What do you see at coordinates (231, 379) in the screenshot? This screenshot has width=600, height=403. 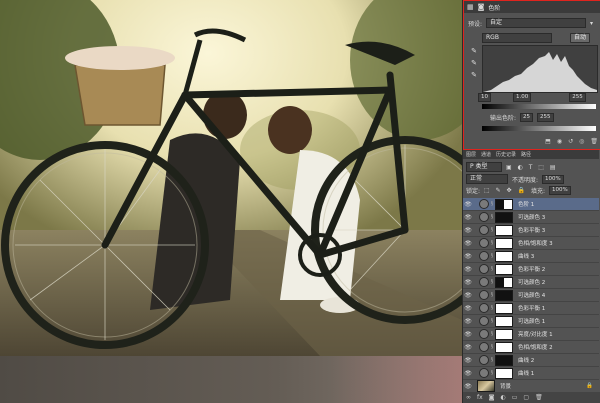 I see `canvas-background` at bounding box center [231, 379].